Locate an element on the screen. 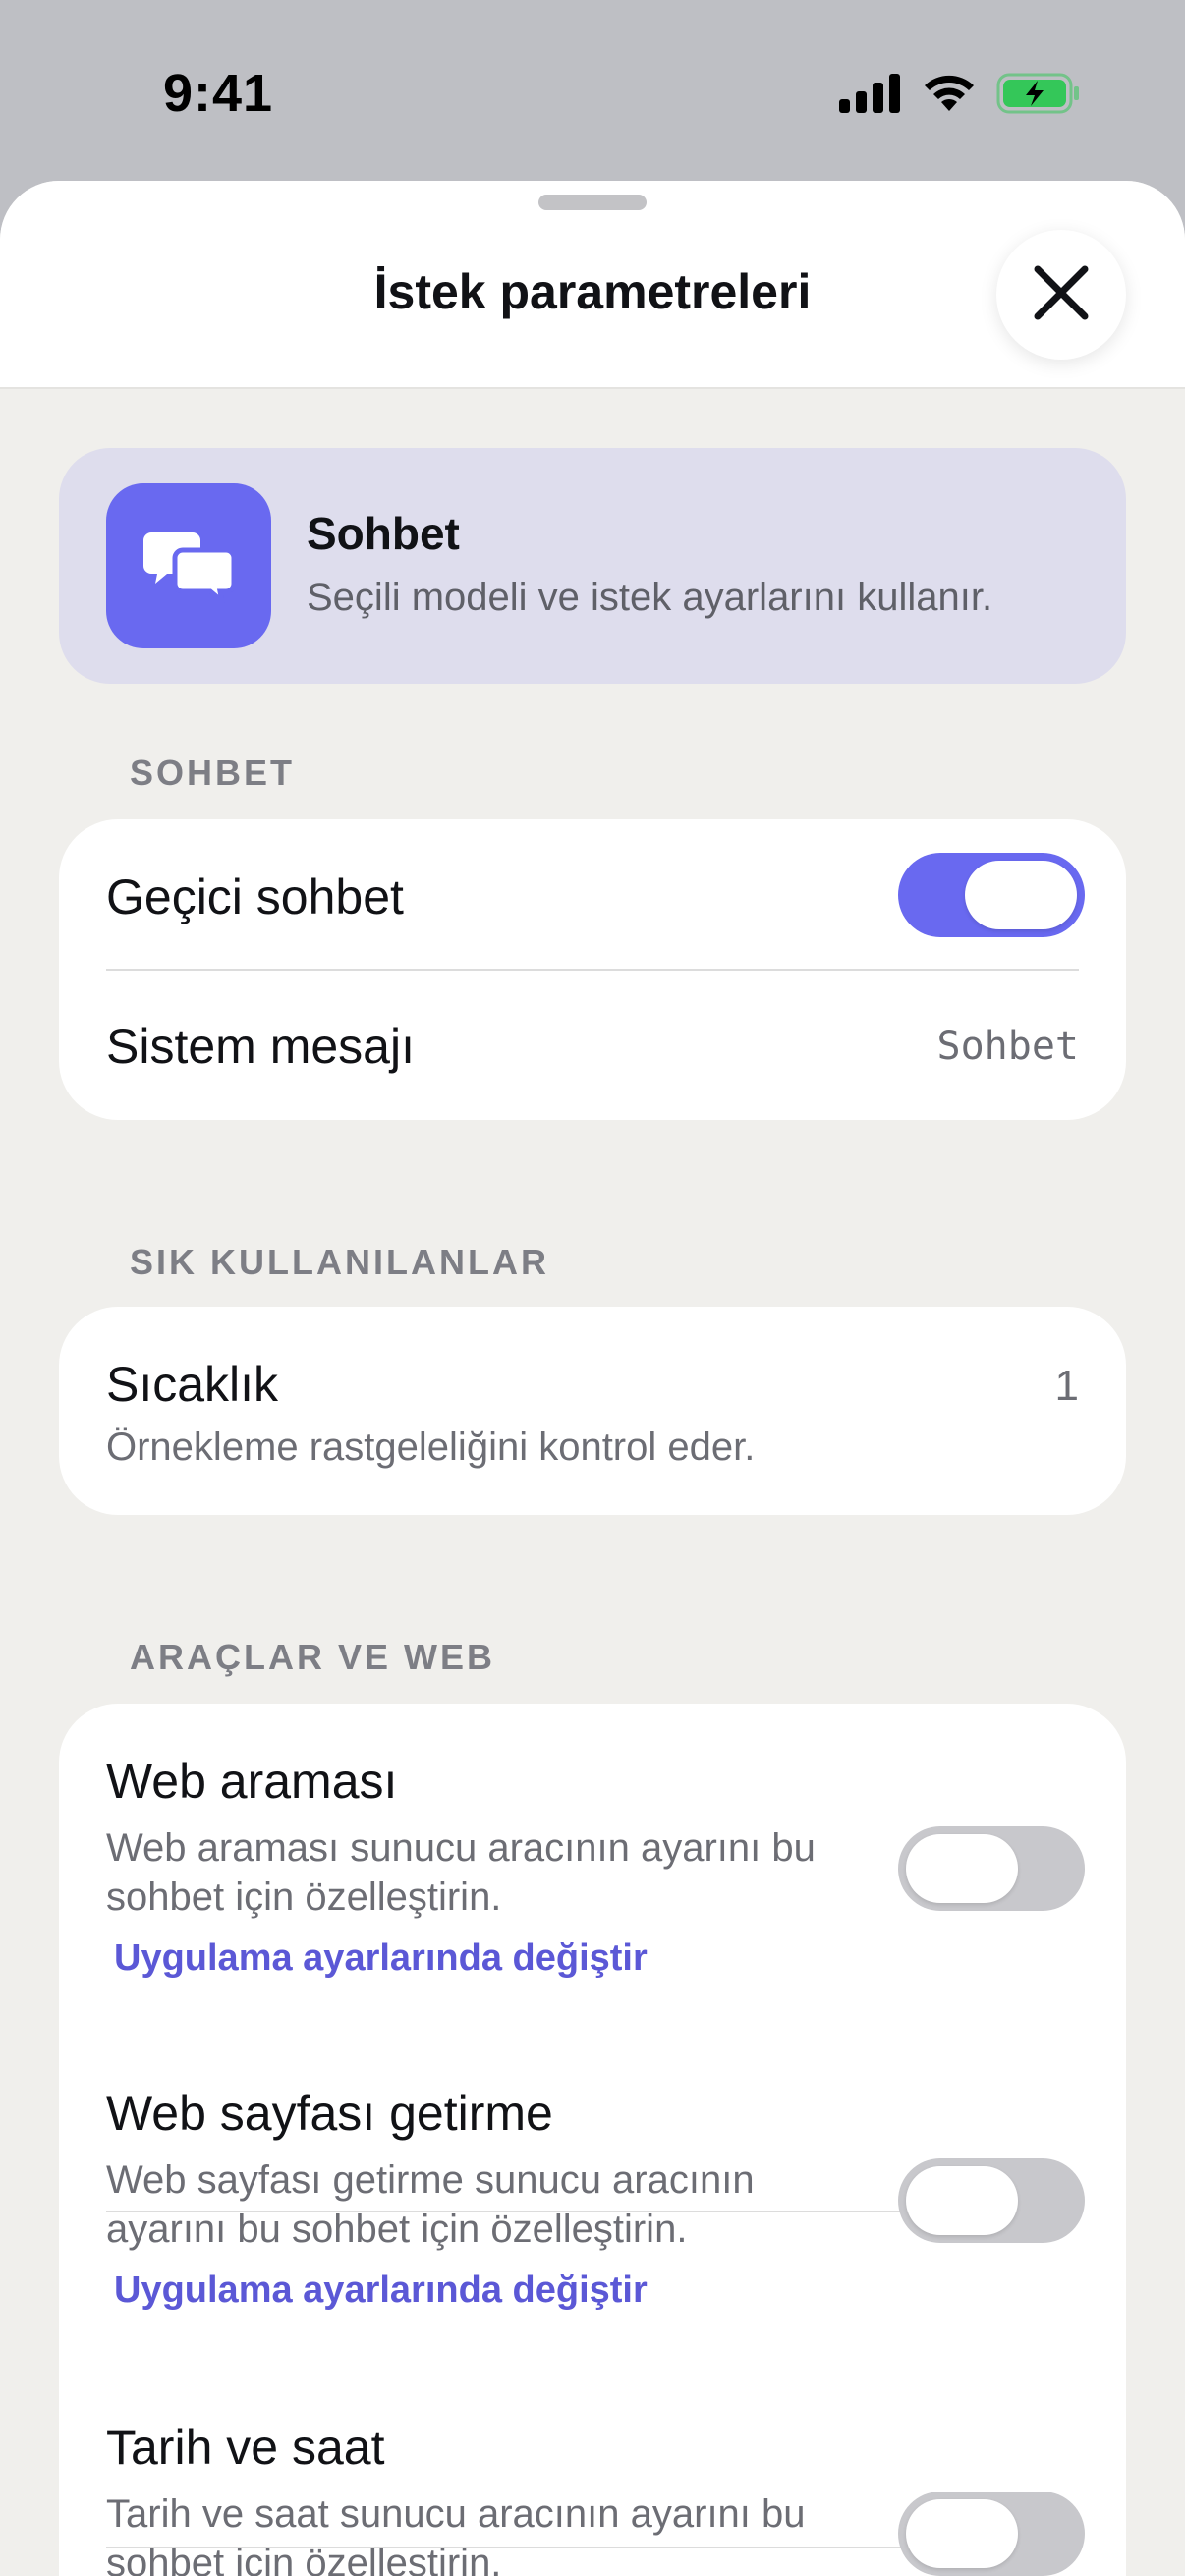 The image size is (1185, 2576). web-search-label: Web araması is located at coordinates (252, 1781).